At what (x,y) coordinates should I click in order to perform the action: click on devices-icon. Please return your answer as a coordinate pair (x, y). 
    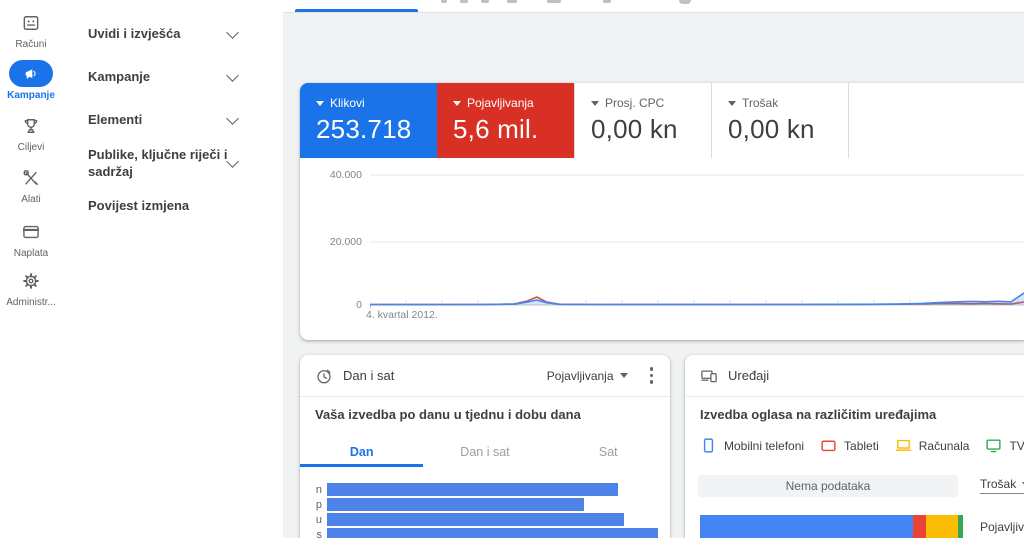
    Looking at the image, I should click on (709, 375).